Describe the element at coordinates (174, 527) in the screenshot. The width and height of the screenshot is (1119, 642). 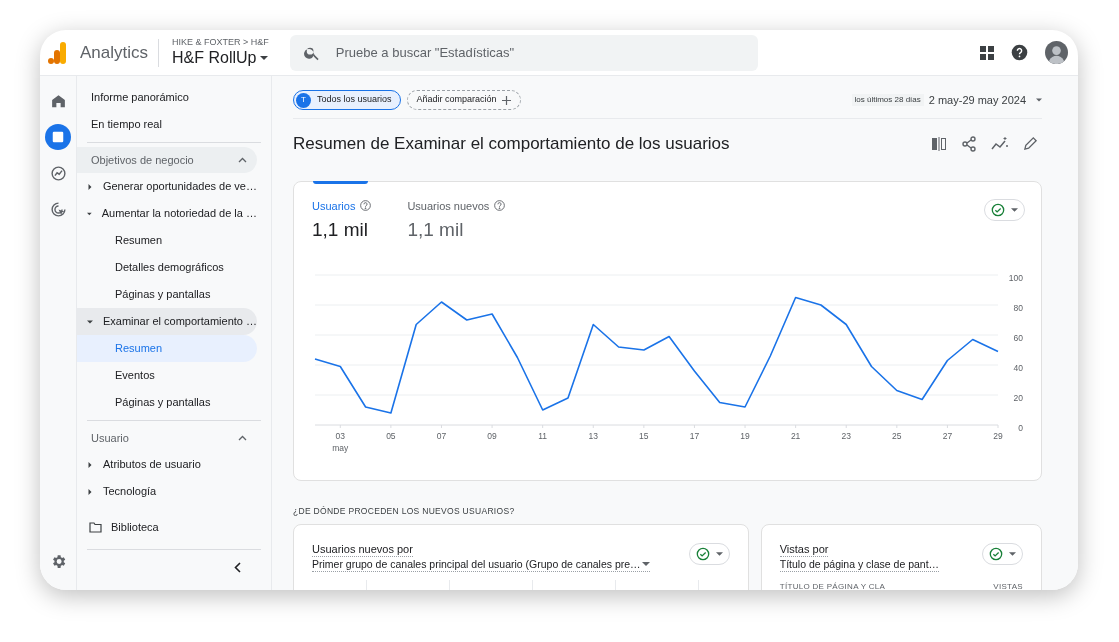
I see `library-link: Biblioteca` at that location.